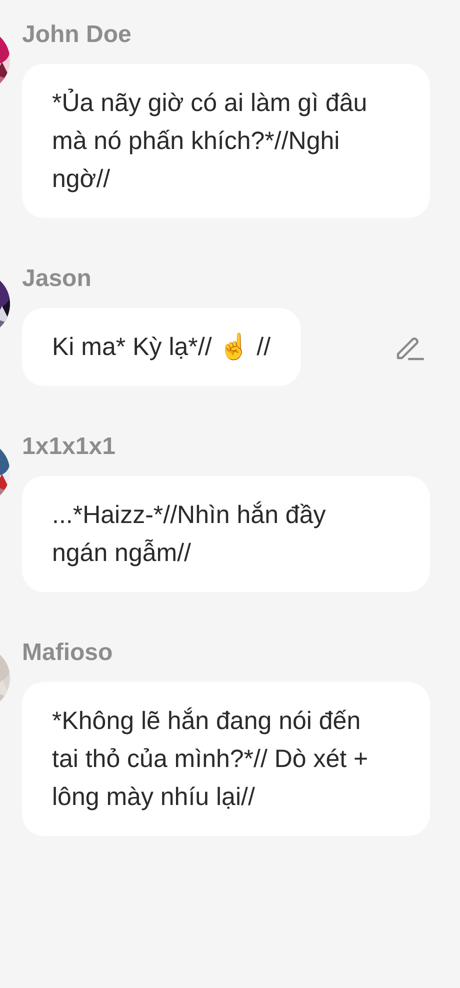 This screenshot has height=988, width=460. What do you see at coordinates (226, 534) in the screenshot?
I see `message-bubble: ...*Haizz-*//Nhìn hắn đầy ngán ngẫm//` at bounding box center [226, 534].